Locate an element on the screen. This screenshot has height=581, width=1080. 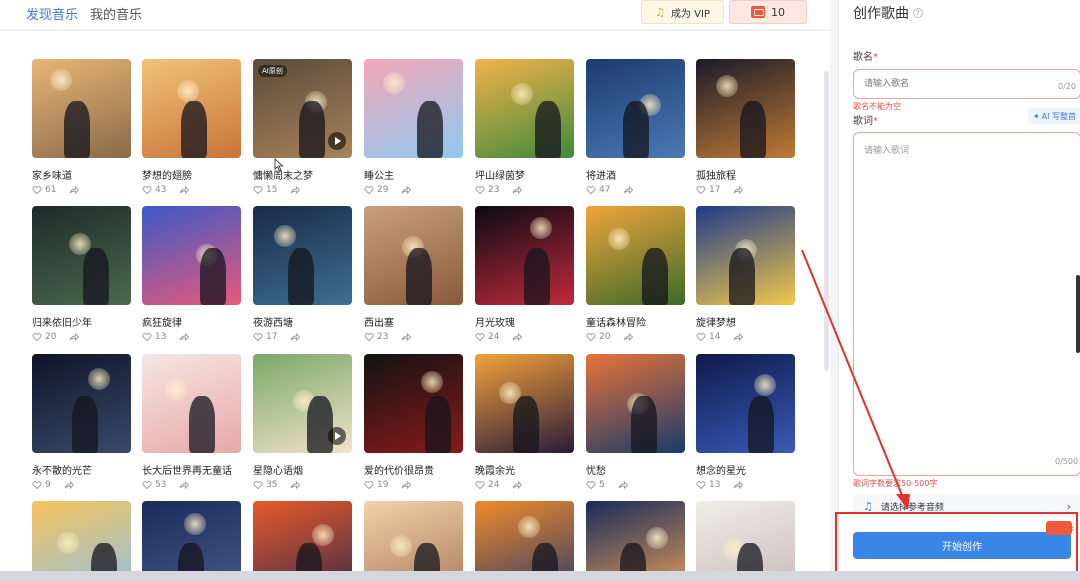
song-card: 西出塞 23 is located at coordinates (414, 274).